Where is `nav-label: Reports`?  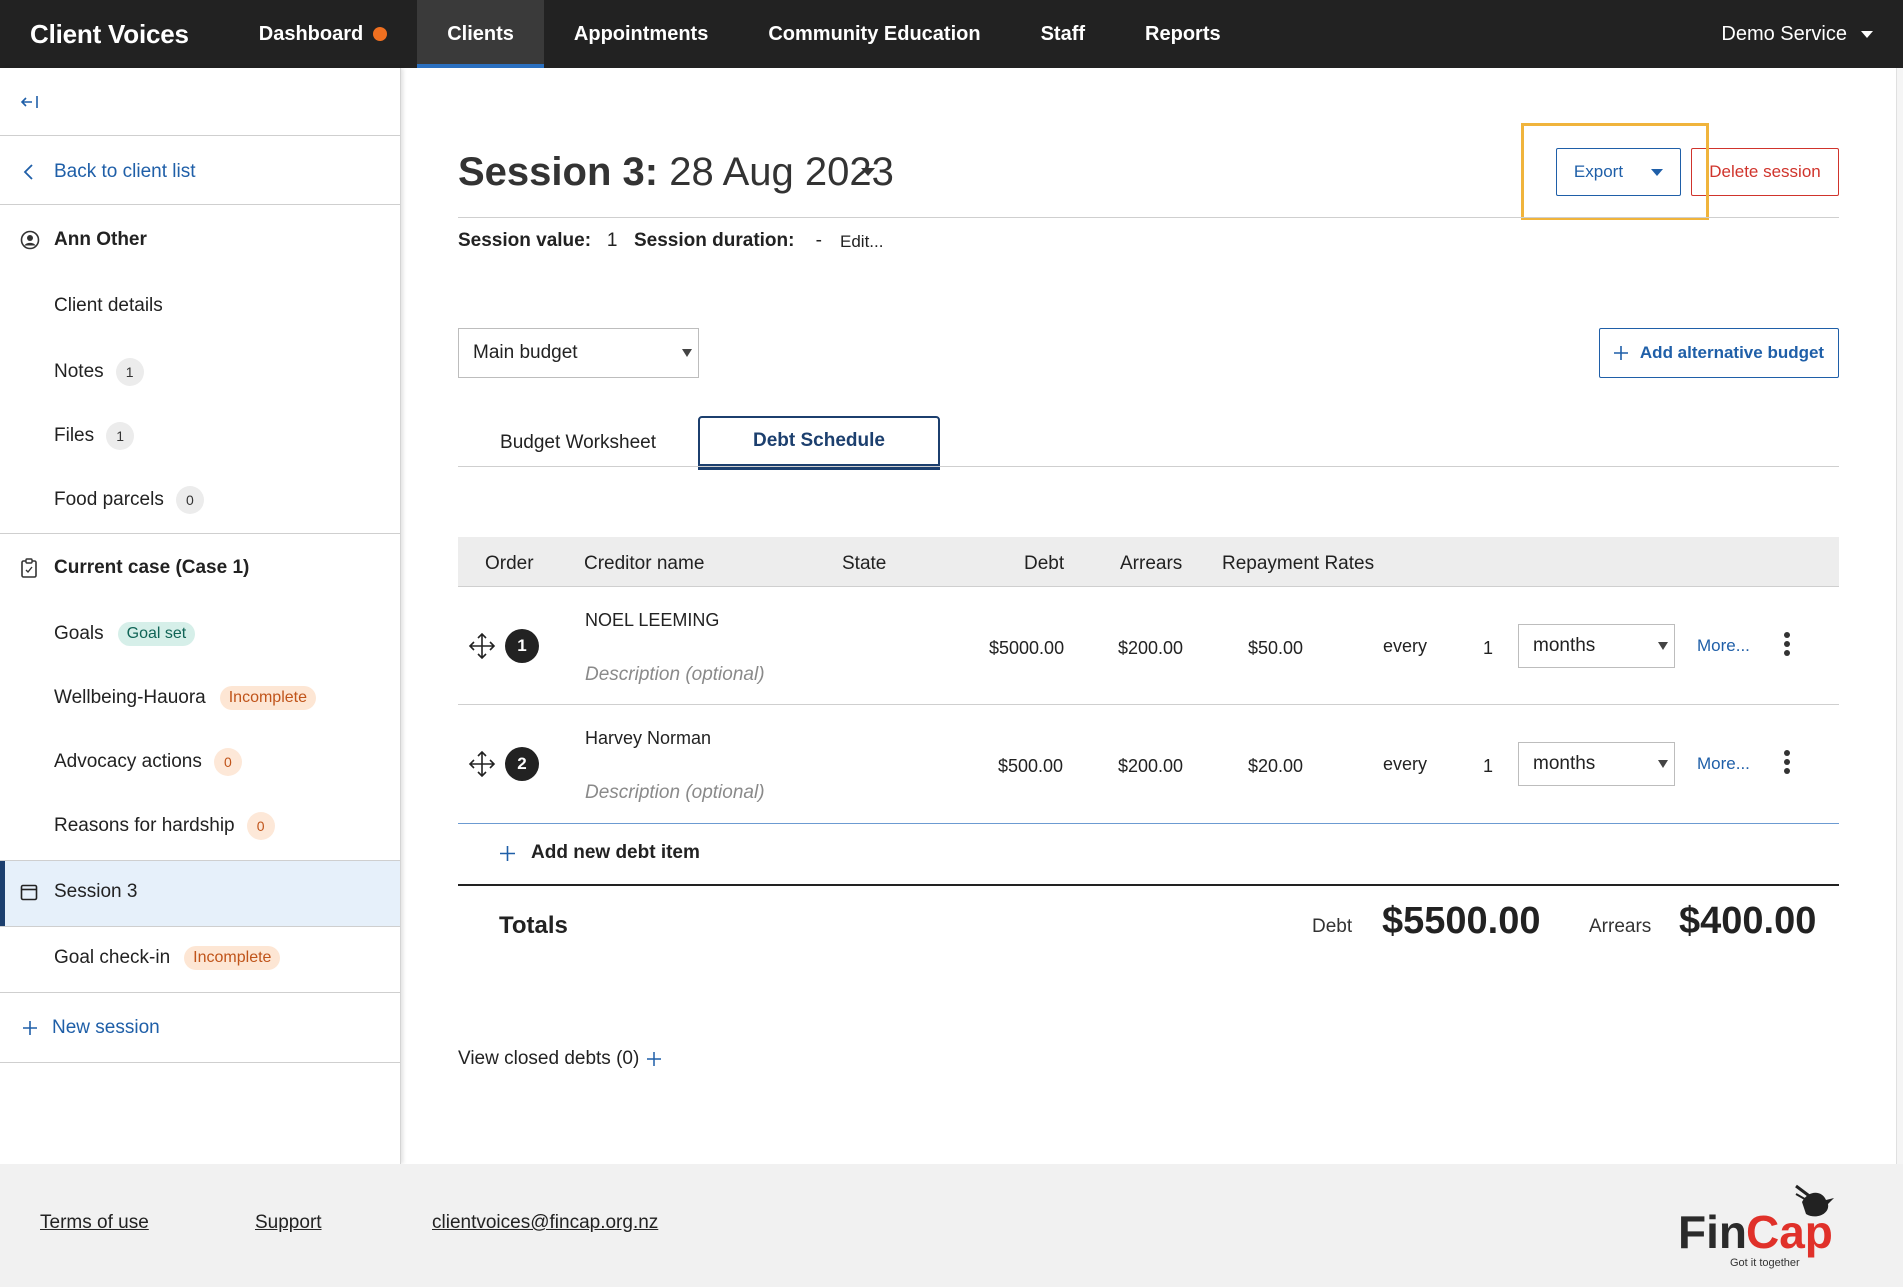
nav-label: Reports is located at coordinates (1183, 33).